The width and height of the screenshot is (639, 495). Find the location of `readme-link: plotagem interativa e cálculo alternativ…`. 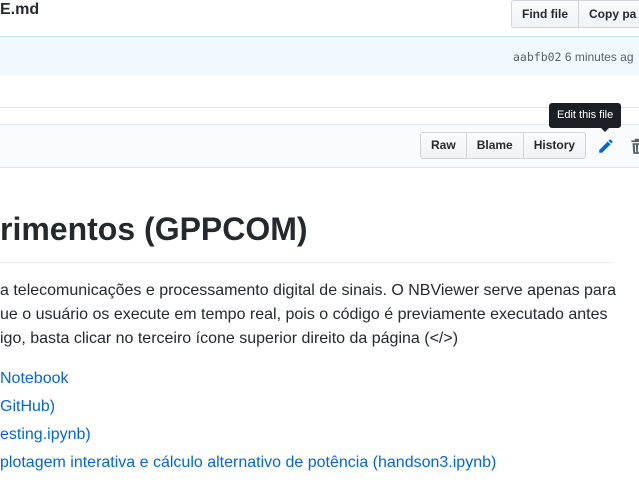

readme-link: plotagem interativa e cálculo alternativ… is located at coordinates (248, 463).